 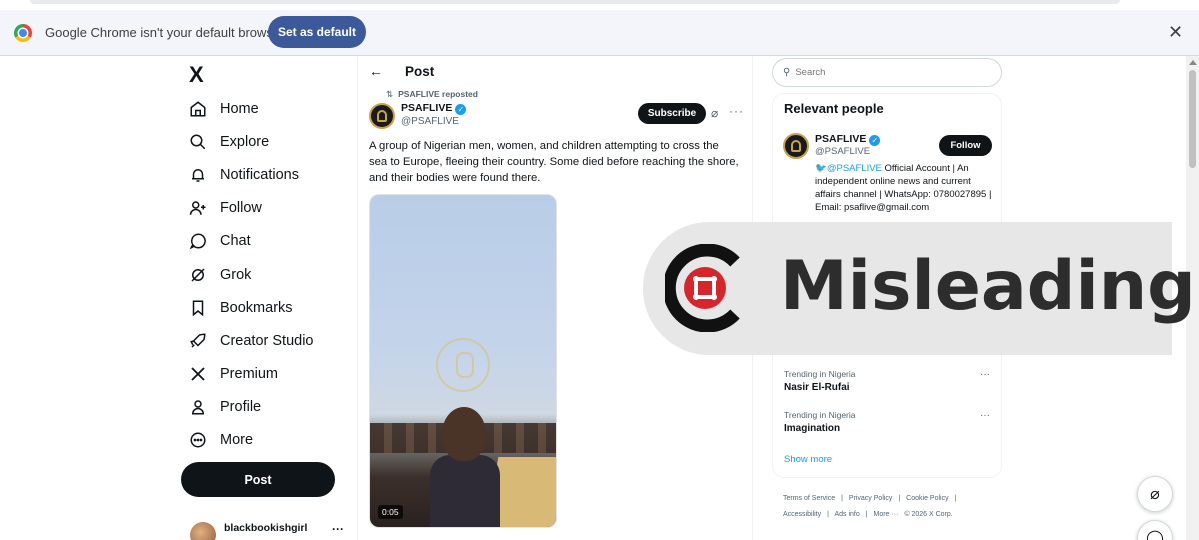 I want to click on x-icon, so click(x=198, y=374).